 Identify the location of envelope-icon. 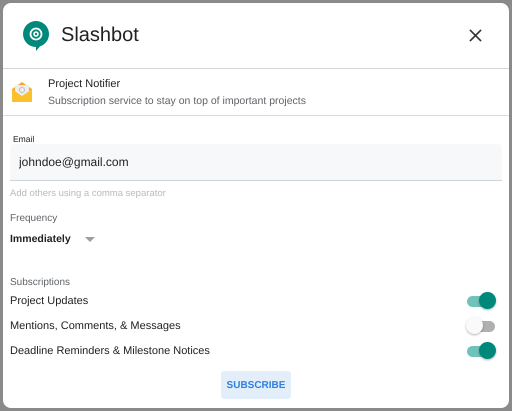
(22, 92).